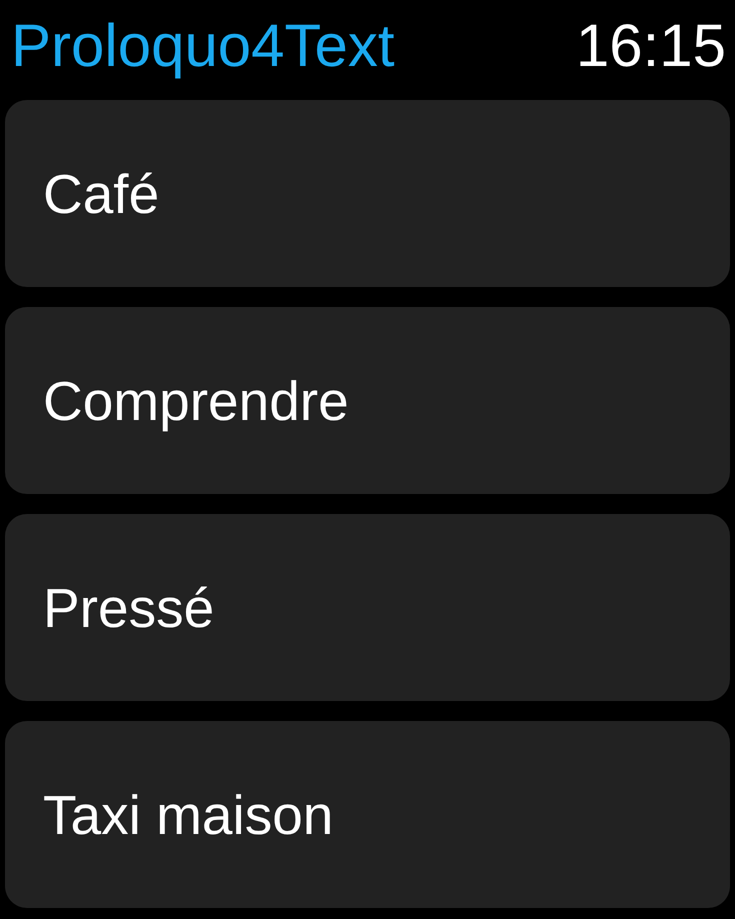 This screenshot has height=919, width=735. Describe the element at coordinates (651, 46) in the screenshot. I see `clock-time: 16:15` at that location.